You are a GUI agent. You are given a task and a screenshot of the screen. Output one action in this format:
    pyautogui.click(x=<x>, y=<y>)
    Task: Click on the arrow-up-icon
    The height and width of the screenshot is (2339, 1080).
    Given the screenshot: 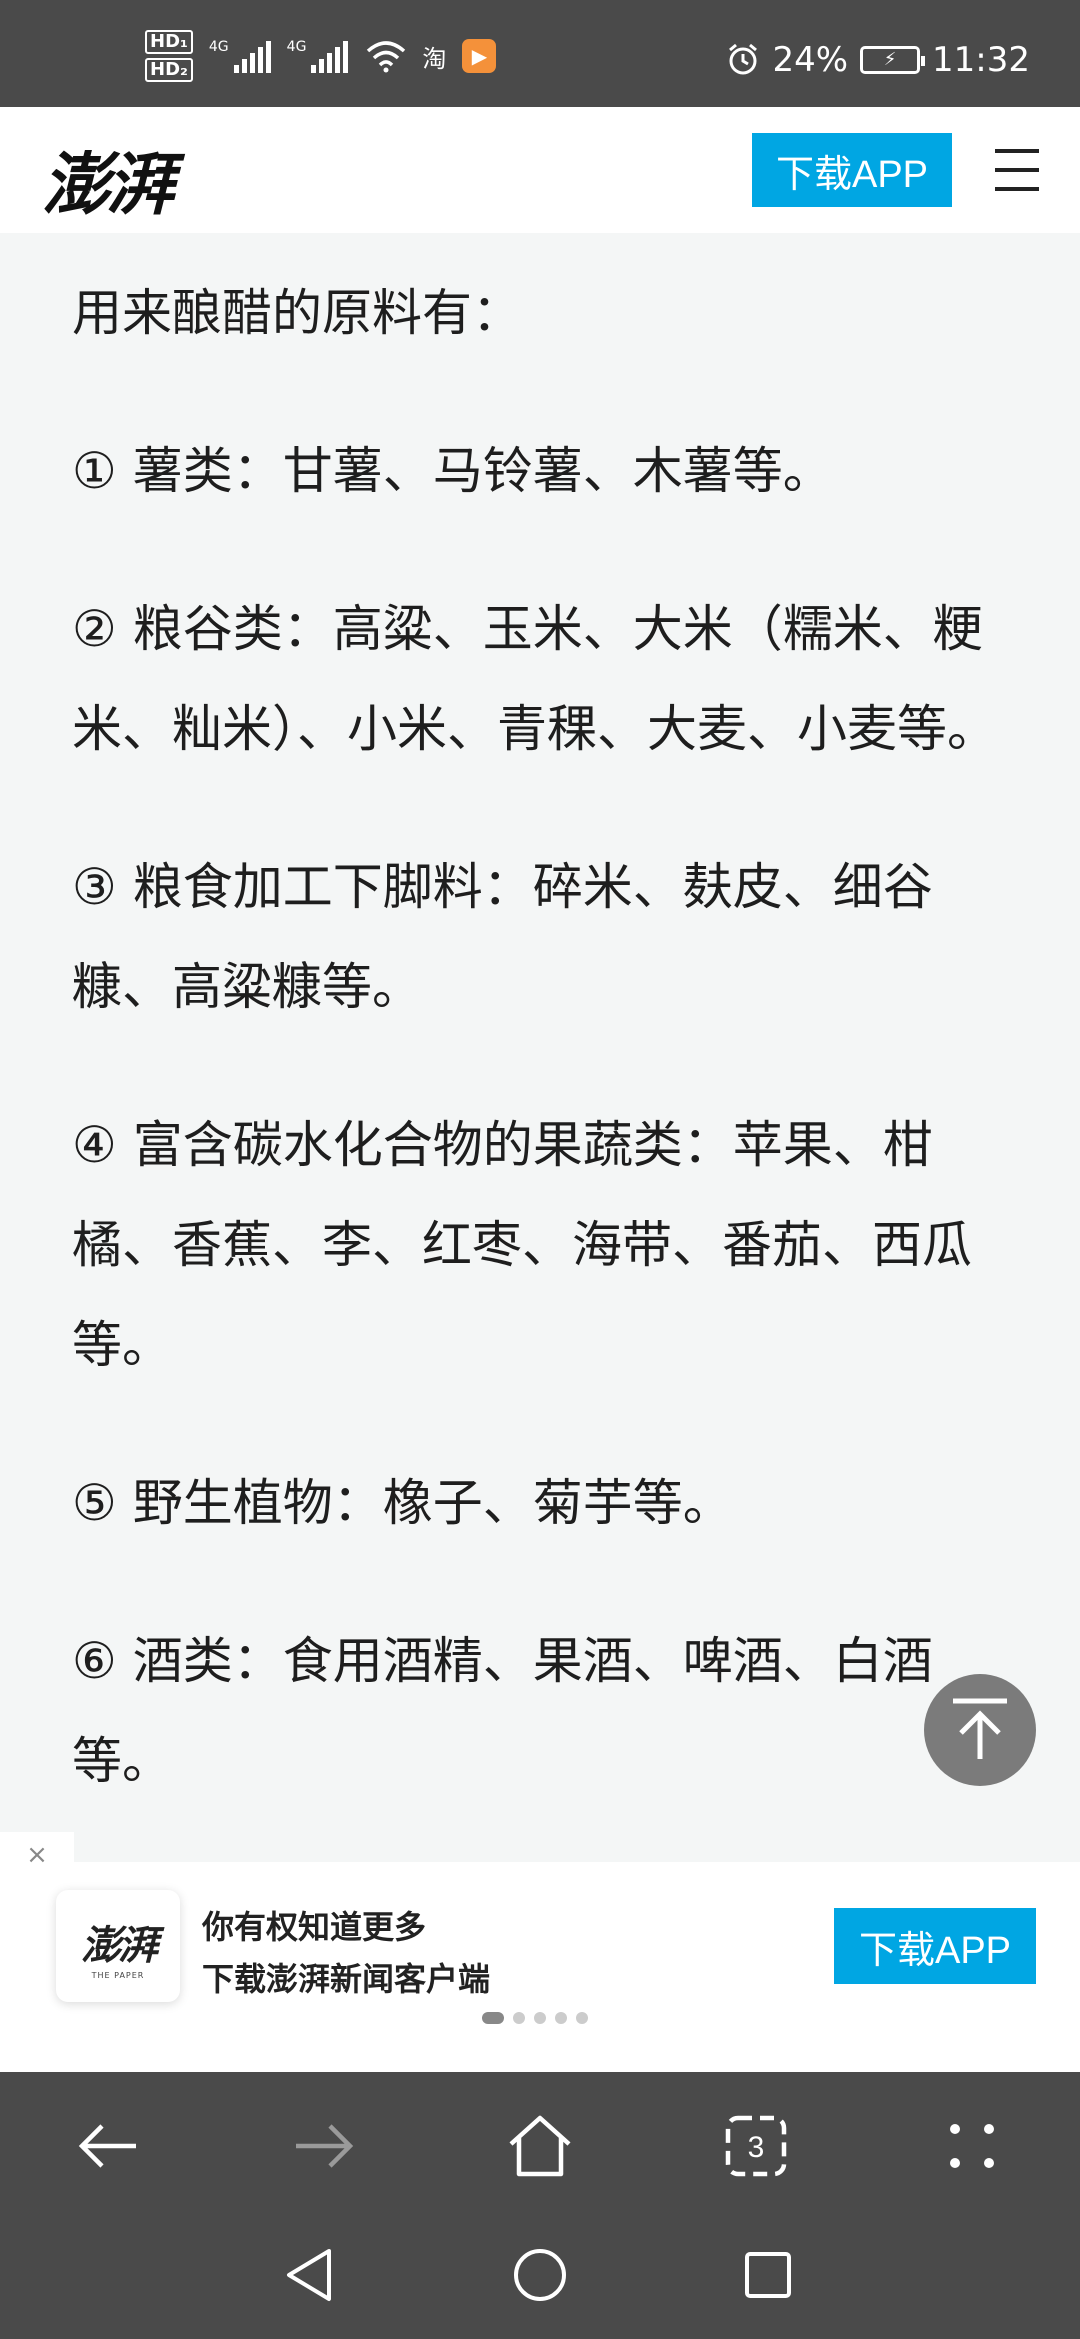 What is the action you would take?
    pyautogui.click(x=980, y=1728)
    